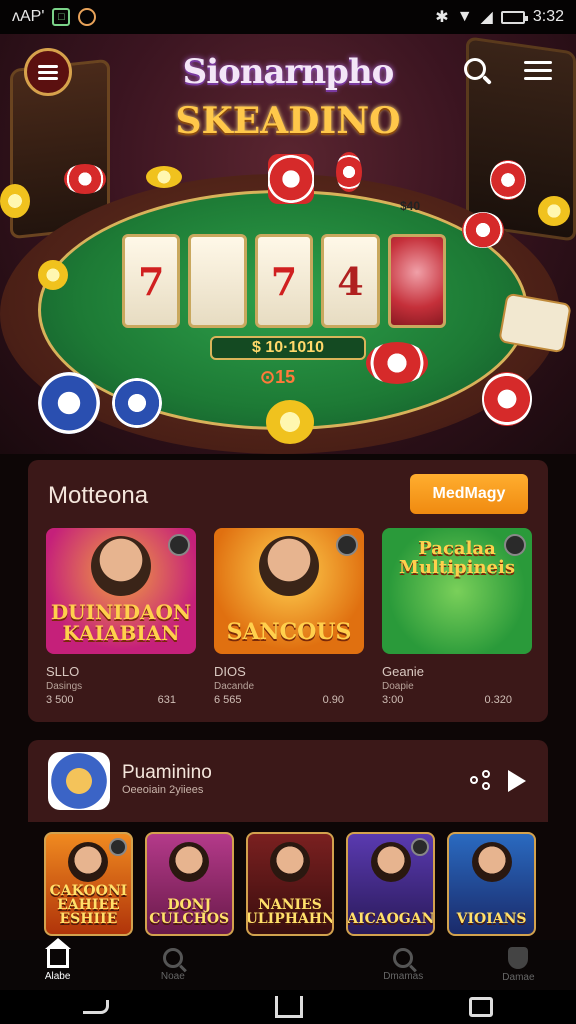 This screenshot has width=576, height=1024. Describe the element at coordinates (28, 16) in the screenshot. I see `status-text: ʌΑΡ'` at that location.